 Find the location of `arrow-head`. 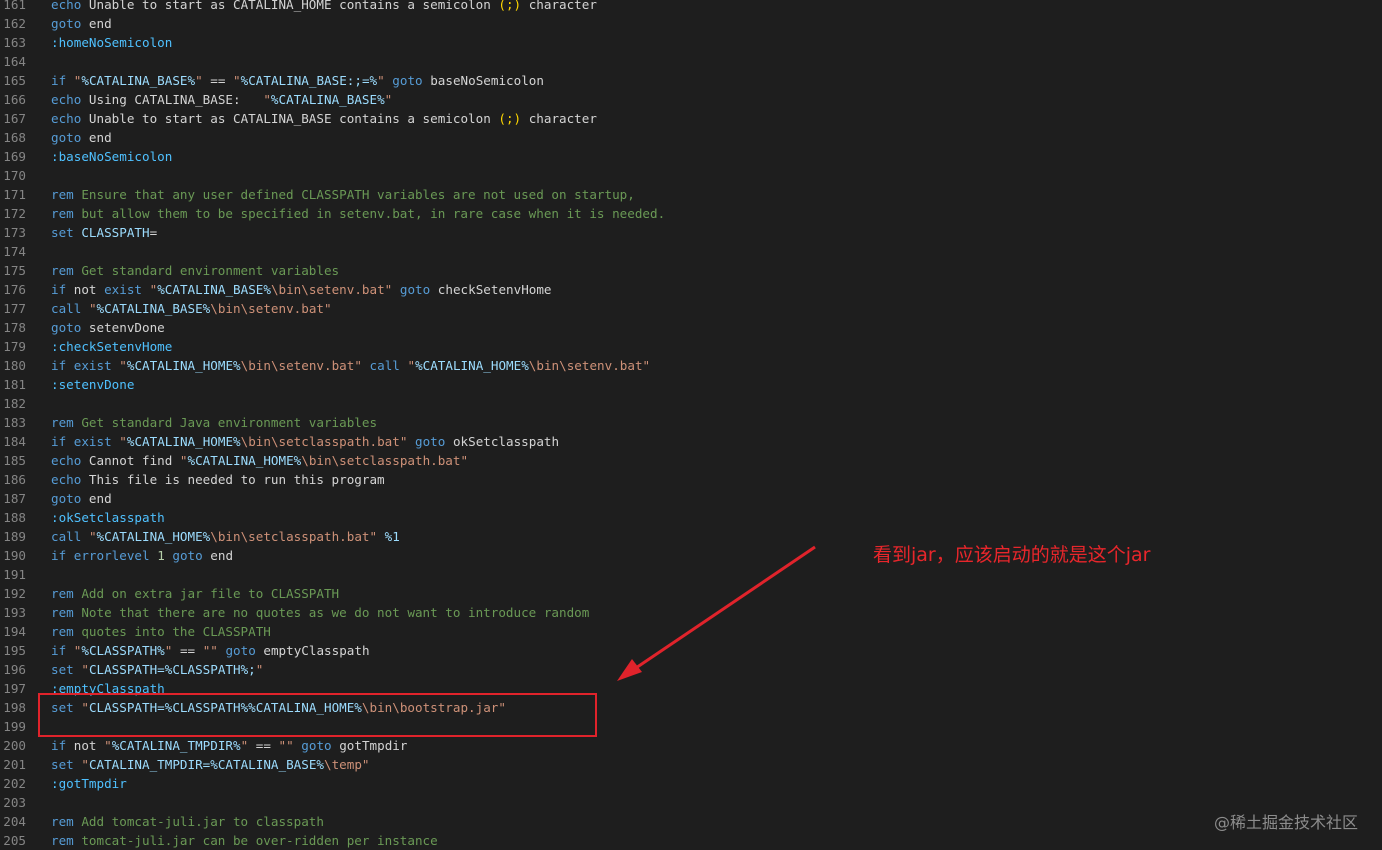

arrow-head is located at coordinates (629, 670).